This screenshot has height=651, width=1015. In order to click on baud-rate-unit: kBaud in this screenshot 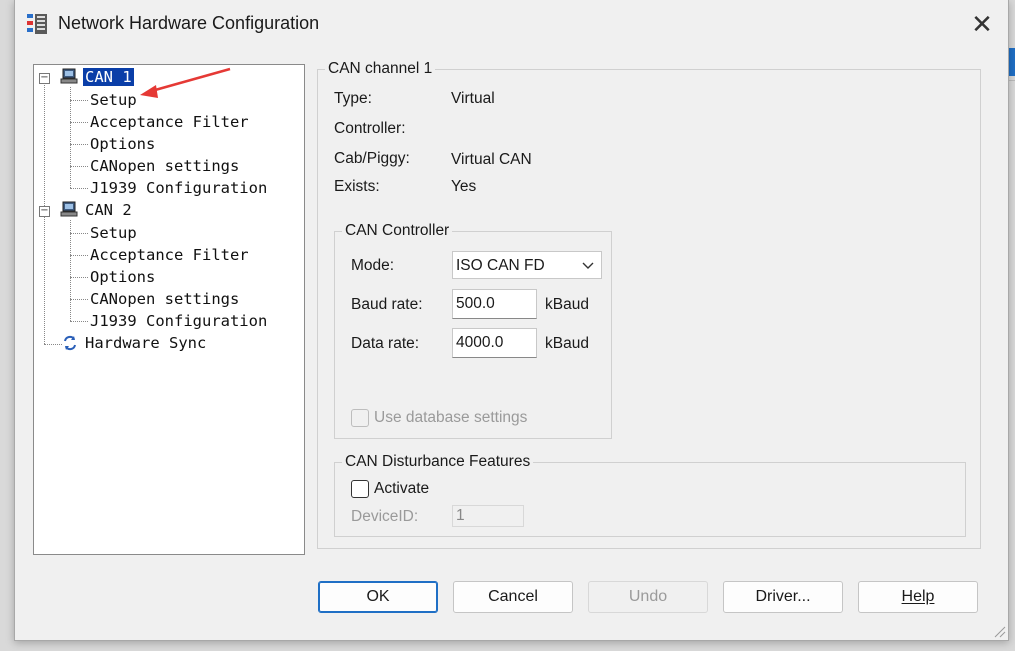, I will do `click(567, 304)`.